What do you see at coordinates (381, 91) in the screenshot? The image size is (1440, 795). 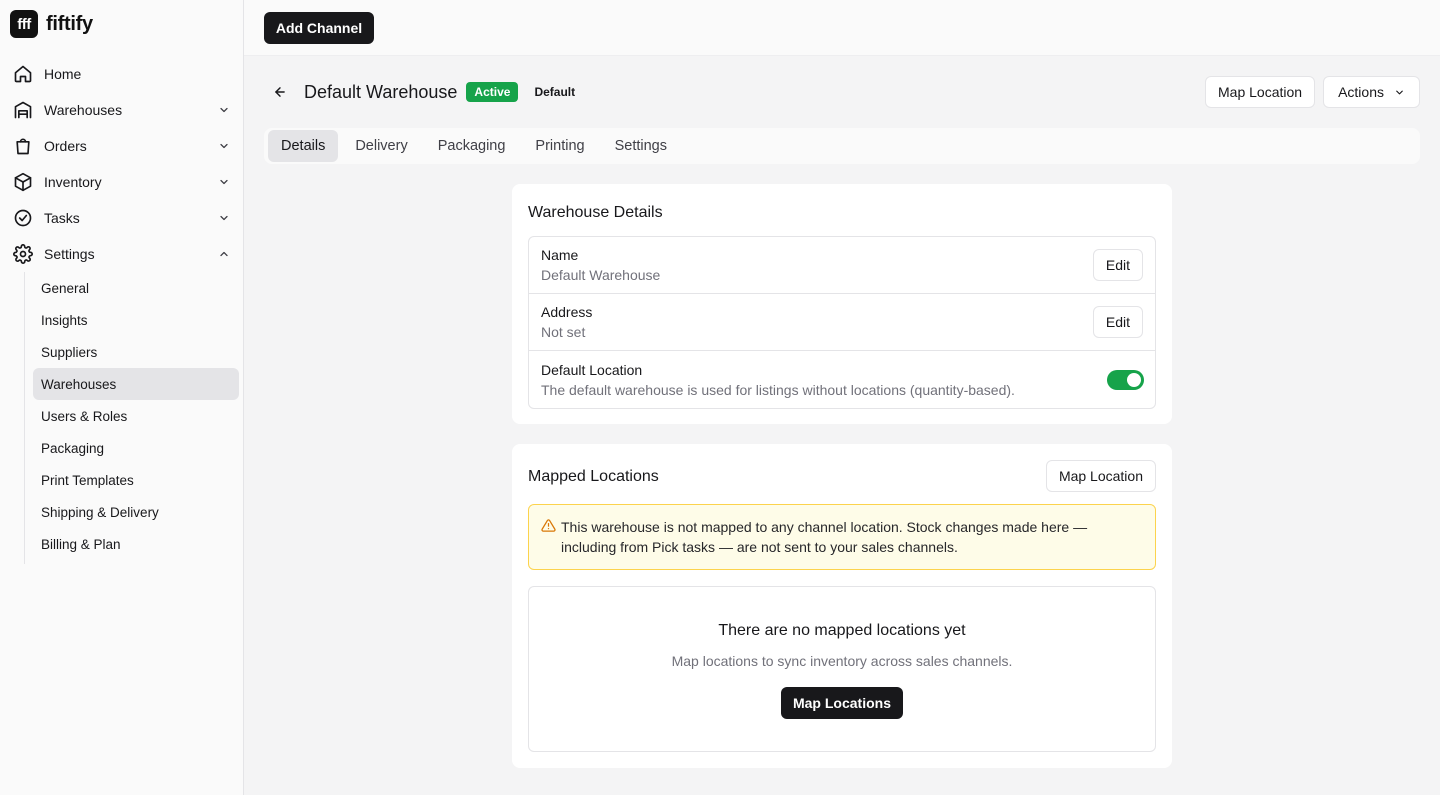 I see `page-title: Default Warehouse` at bounding box center [381, 91].